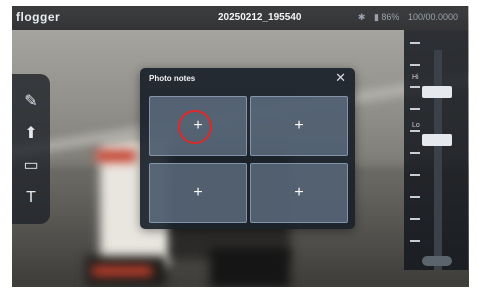 The height and width of the screenshot is (293, 477). I want to click on battery-status: ▮ 86%, so click(386, 17).